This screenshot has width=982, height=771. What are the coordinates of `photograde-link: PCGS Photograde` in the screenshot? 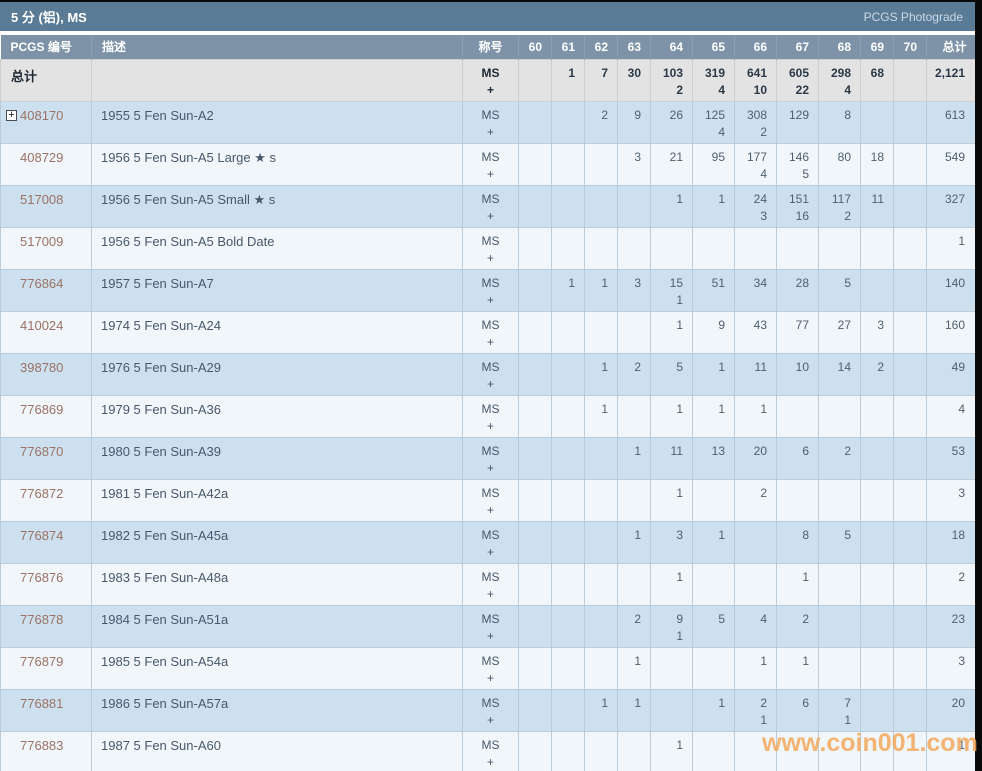 It's located at (913, 17).